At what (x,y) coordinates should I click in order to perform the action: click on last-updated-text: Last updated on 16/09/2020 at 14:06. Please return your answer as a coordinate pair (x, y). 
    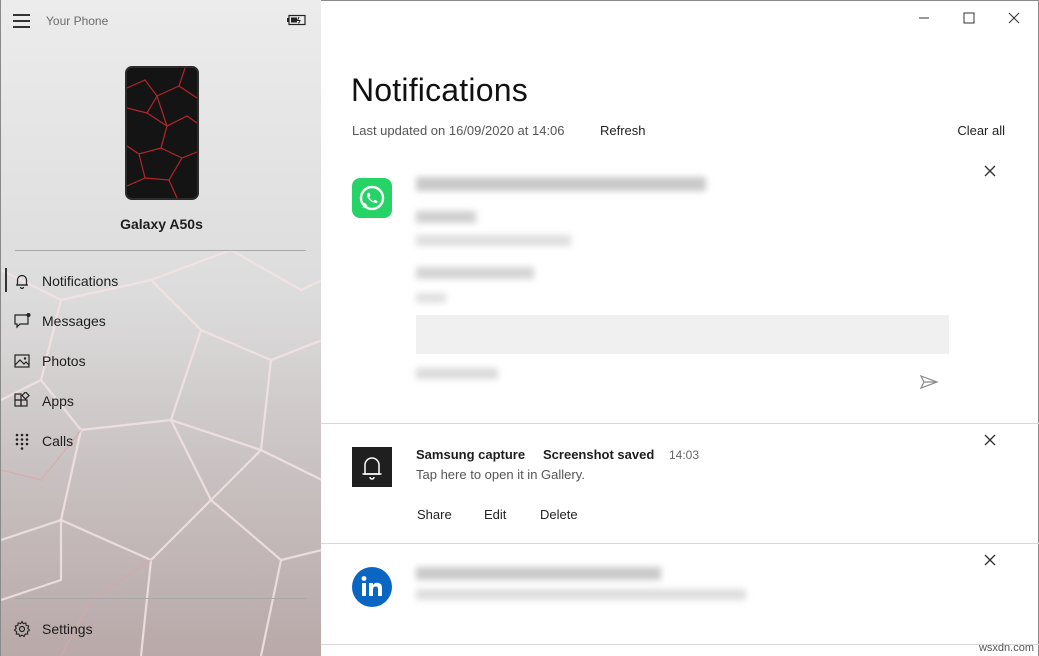
    Looking at the image, I should click on (458, 130).